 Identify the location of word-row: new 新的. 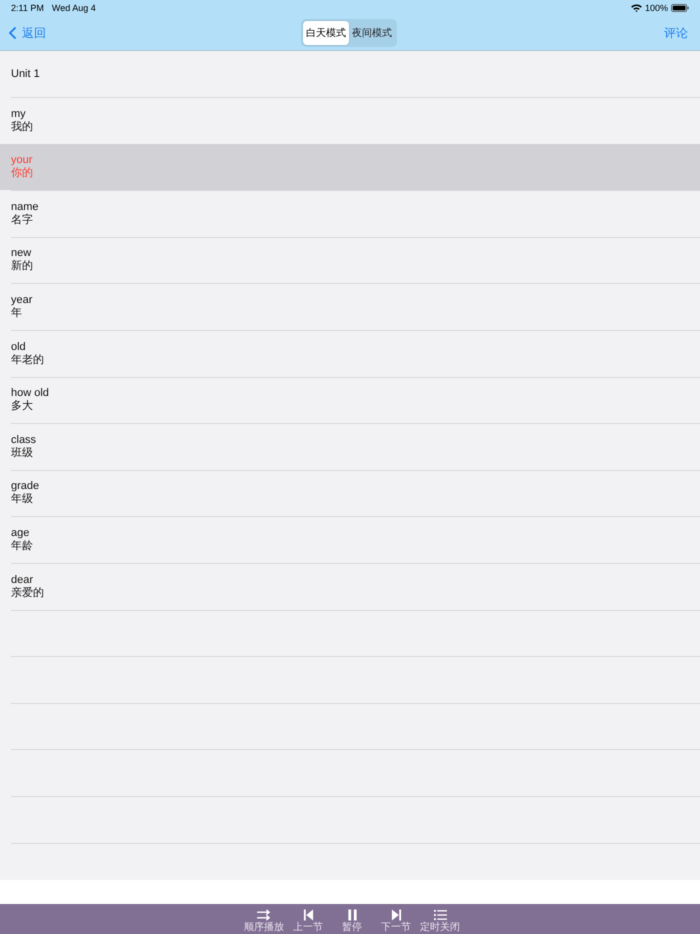
(350, 260).